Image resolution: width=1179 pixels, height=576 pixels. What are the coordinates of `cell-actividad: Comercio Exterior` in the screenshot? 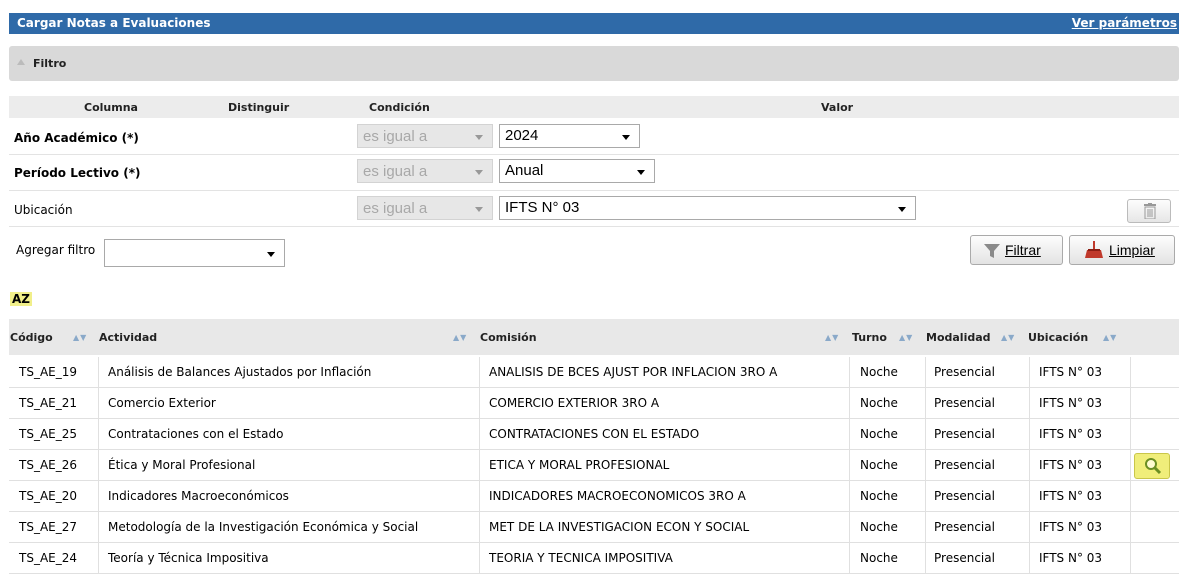 It's located at (162, 403).